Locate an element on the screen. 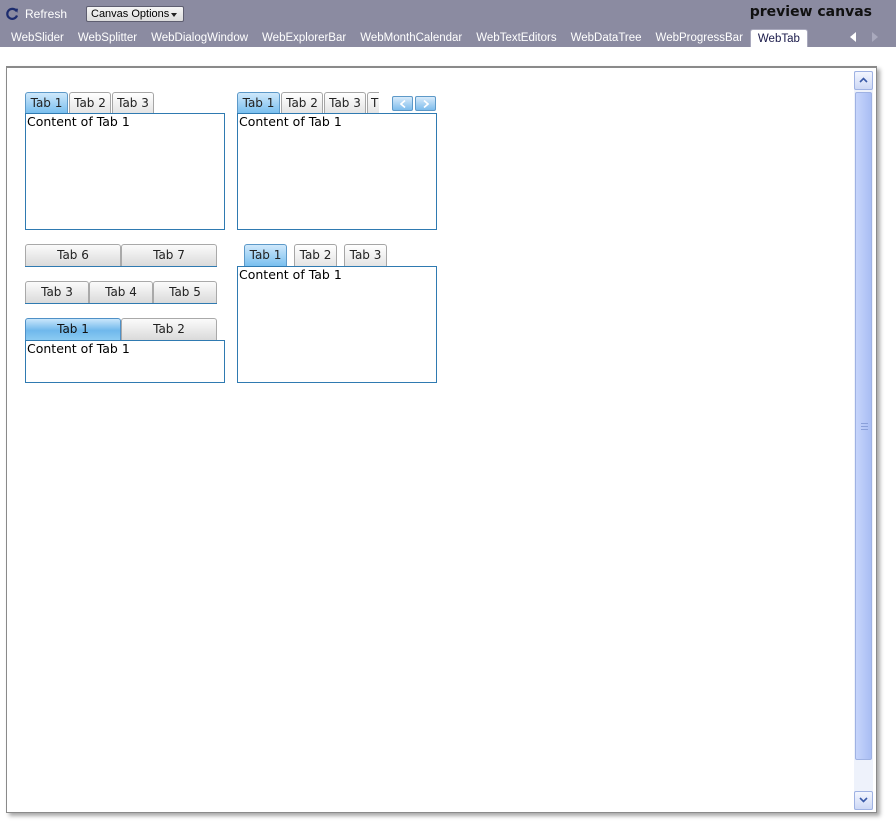 The image size is (896, 834). nav-item-webmonthcalendar: WebMonthCalendar is located at coordinates (411, 38).